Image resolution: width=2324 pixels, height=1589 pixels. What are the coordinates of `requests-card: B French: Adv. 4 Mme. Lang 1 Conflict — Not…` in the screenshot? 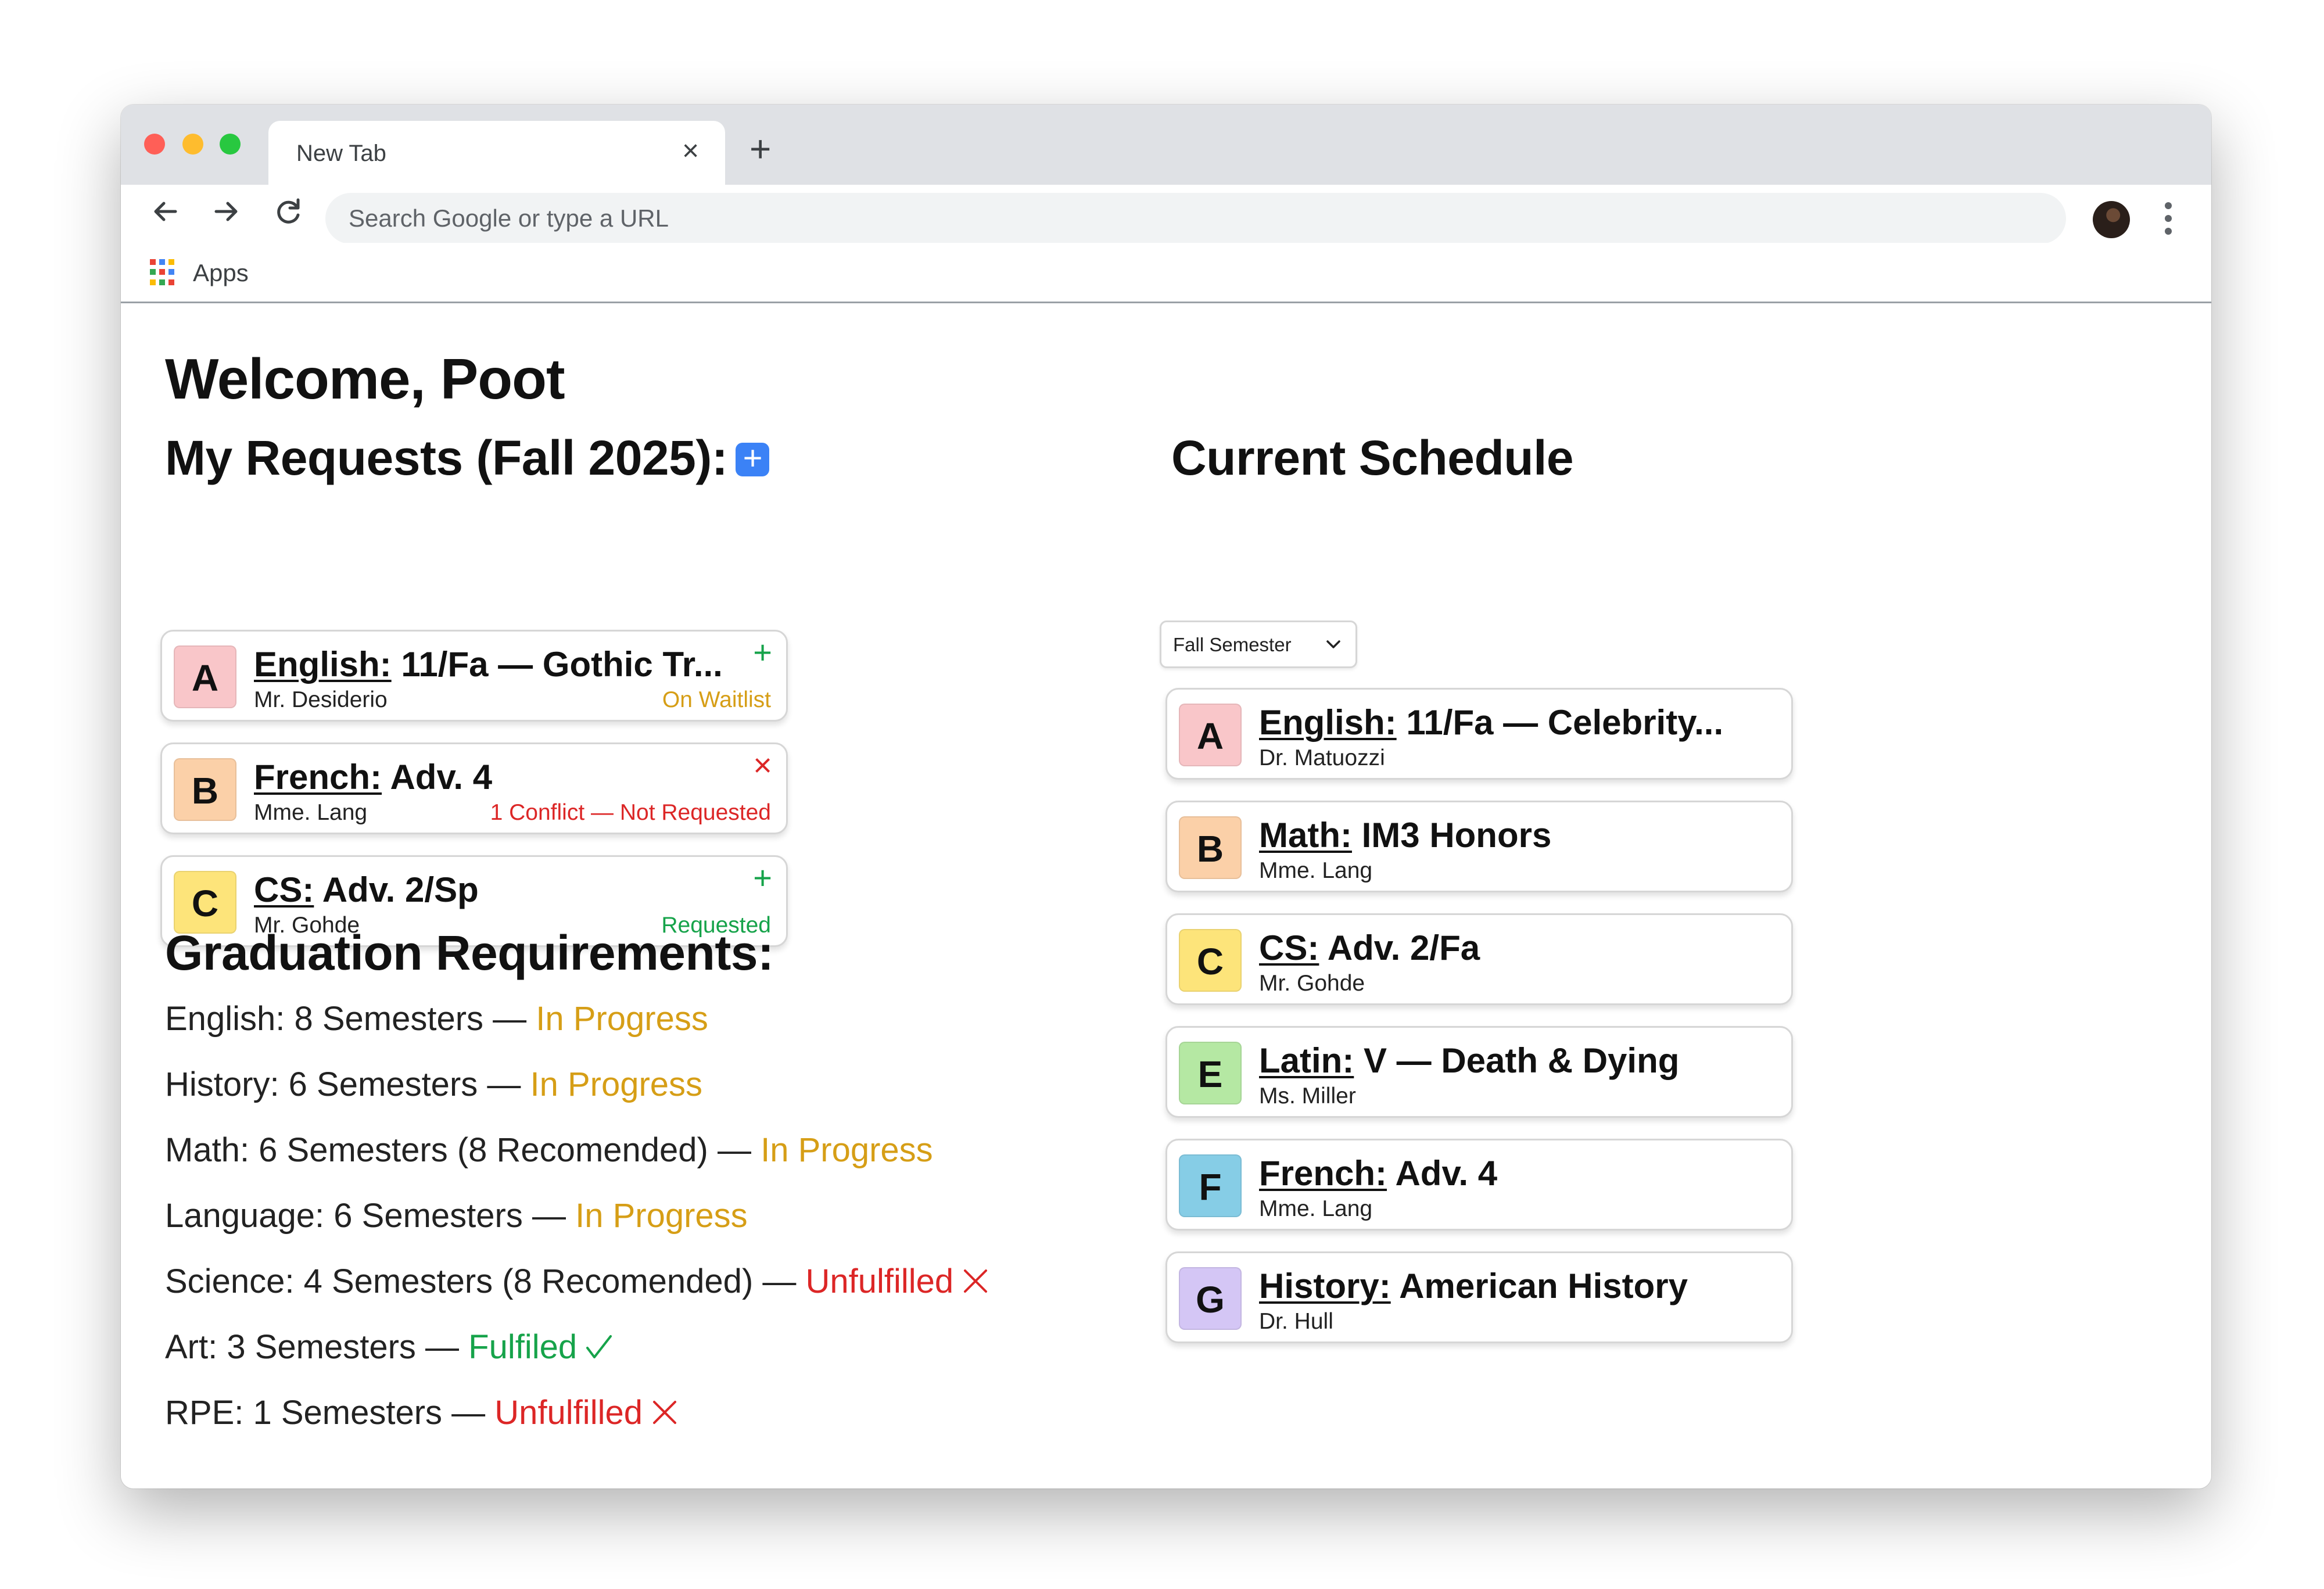 It's located at (474, 788).